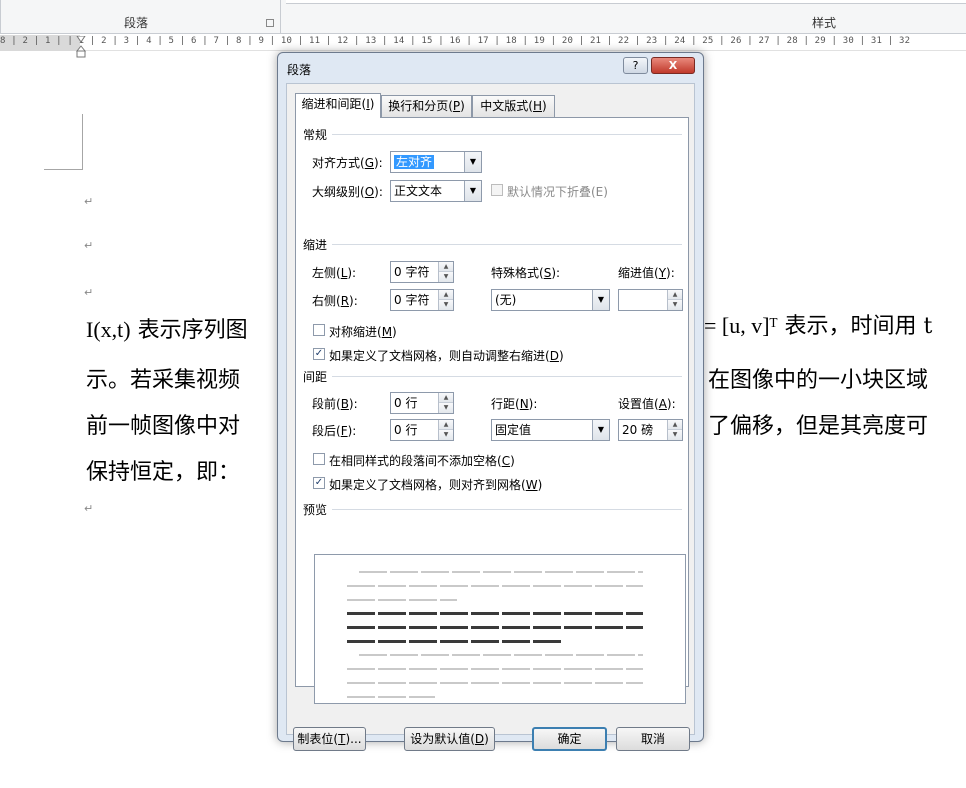  I want to click on tab-line-and-page-breaks: 换行和分页(P), so click(426, 106).